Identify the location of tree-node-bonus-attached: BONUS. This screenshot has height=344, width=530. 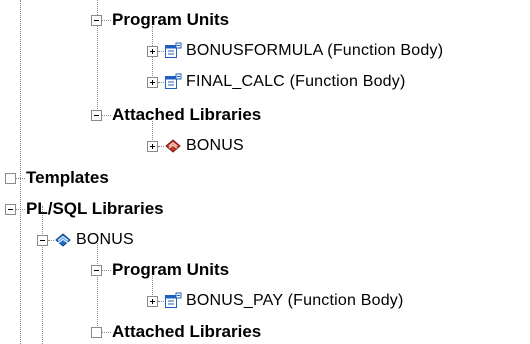
(215, 146).